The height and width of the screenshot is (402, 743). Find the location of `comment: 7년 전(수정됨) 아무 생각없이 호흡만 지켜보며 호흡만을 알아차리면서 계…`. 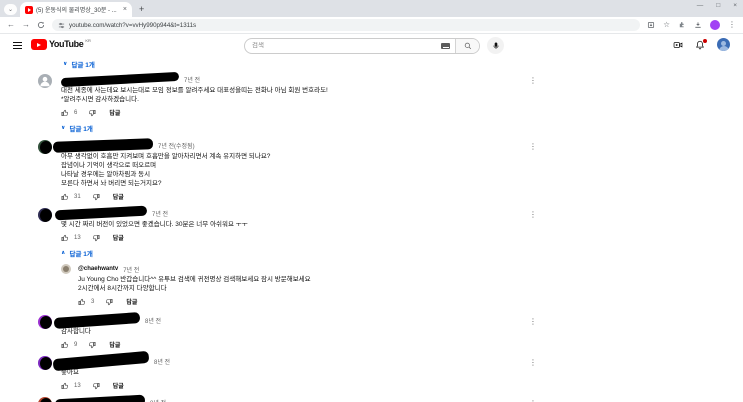

comment: 7년 전(수정됨) 아무 생각없이 호흡만 지켜보며 호흡만을 알아차리면서 계… is located at coordinates (288, 169).